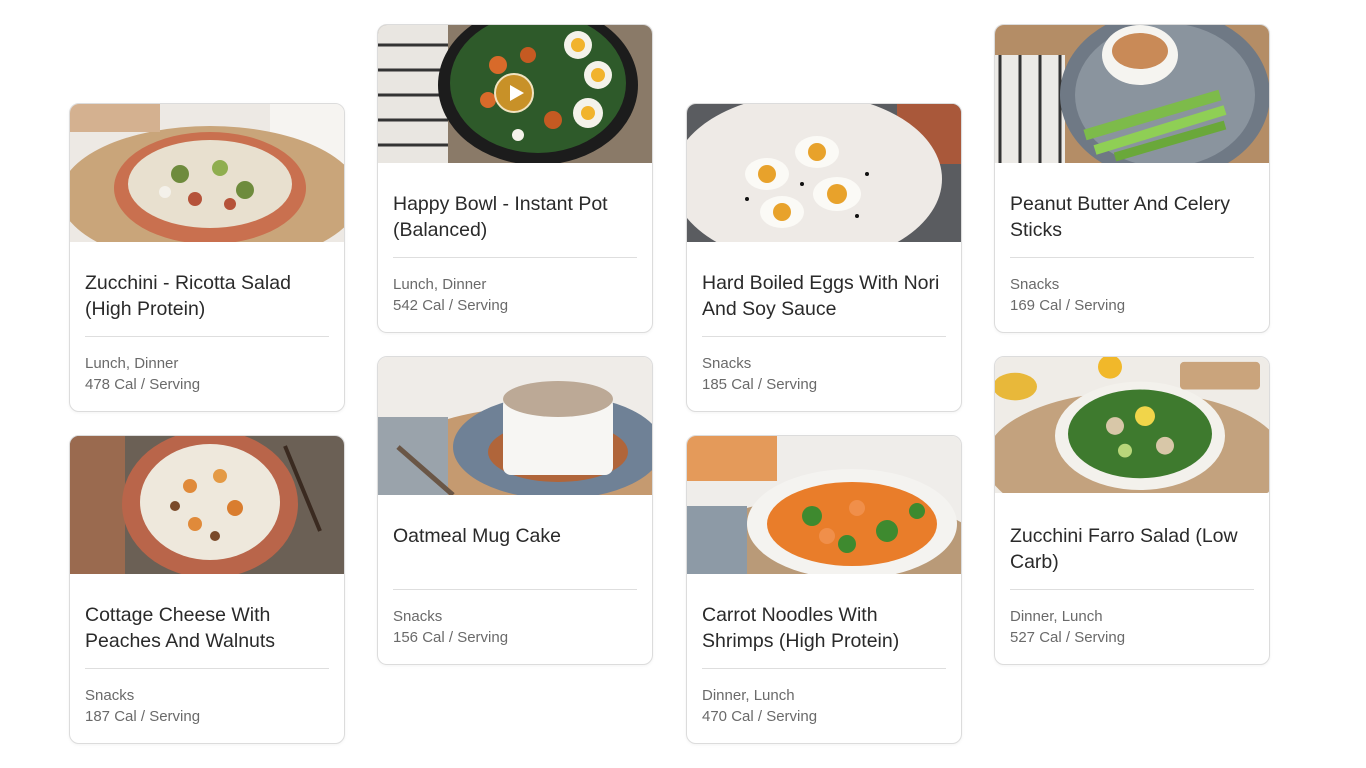 This screenshot has height=768, width=1366. I want to click on recipe-calories: 169 Cal / Serving, so click(1068, 305).